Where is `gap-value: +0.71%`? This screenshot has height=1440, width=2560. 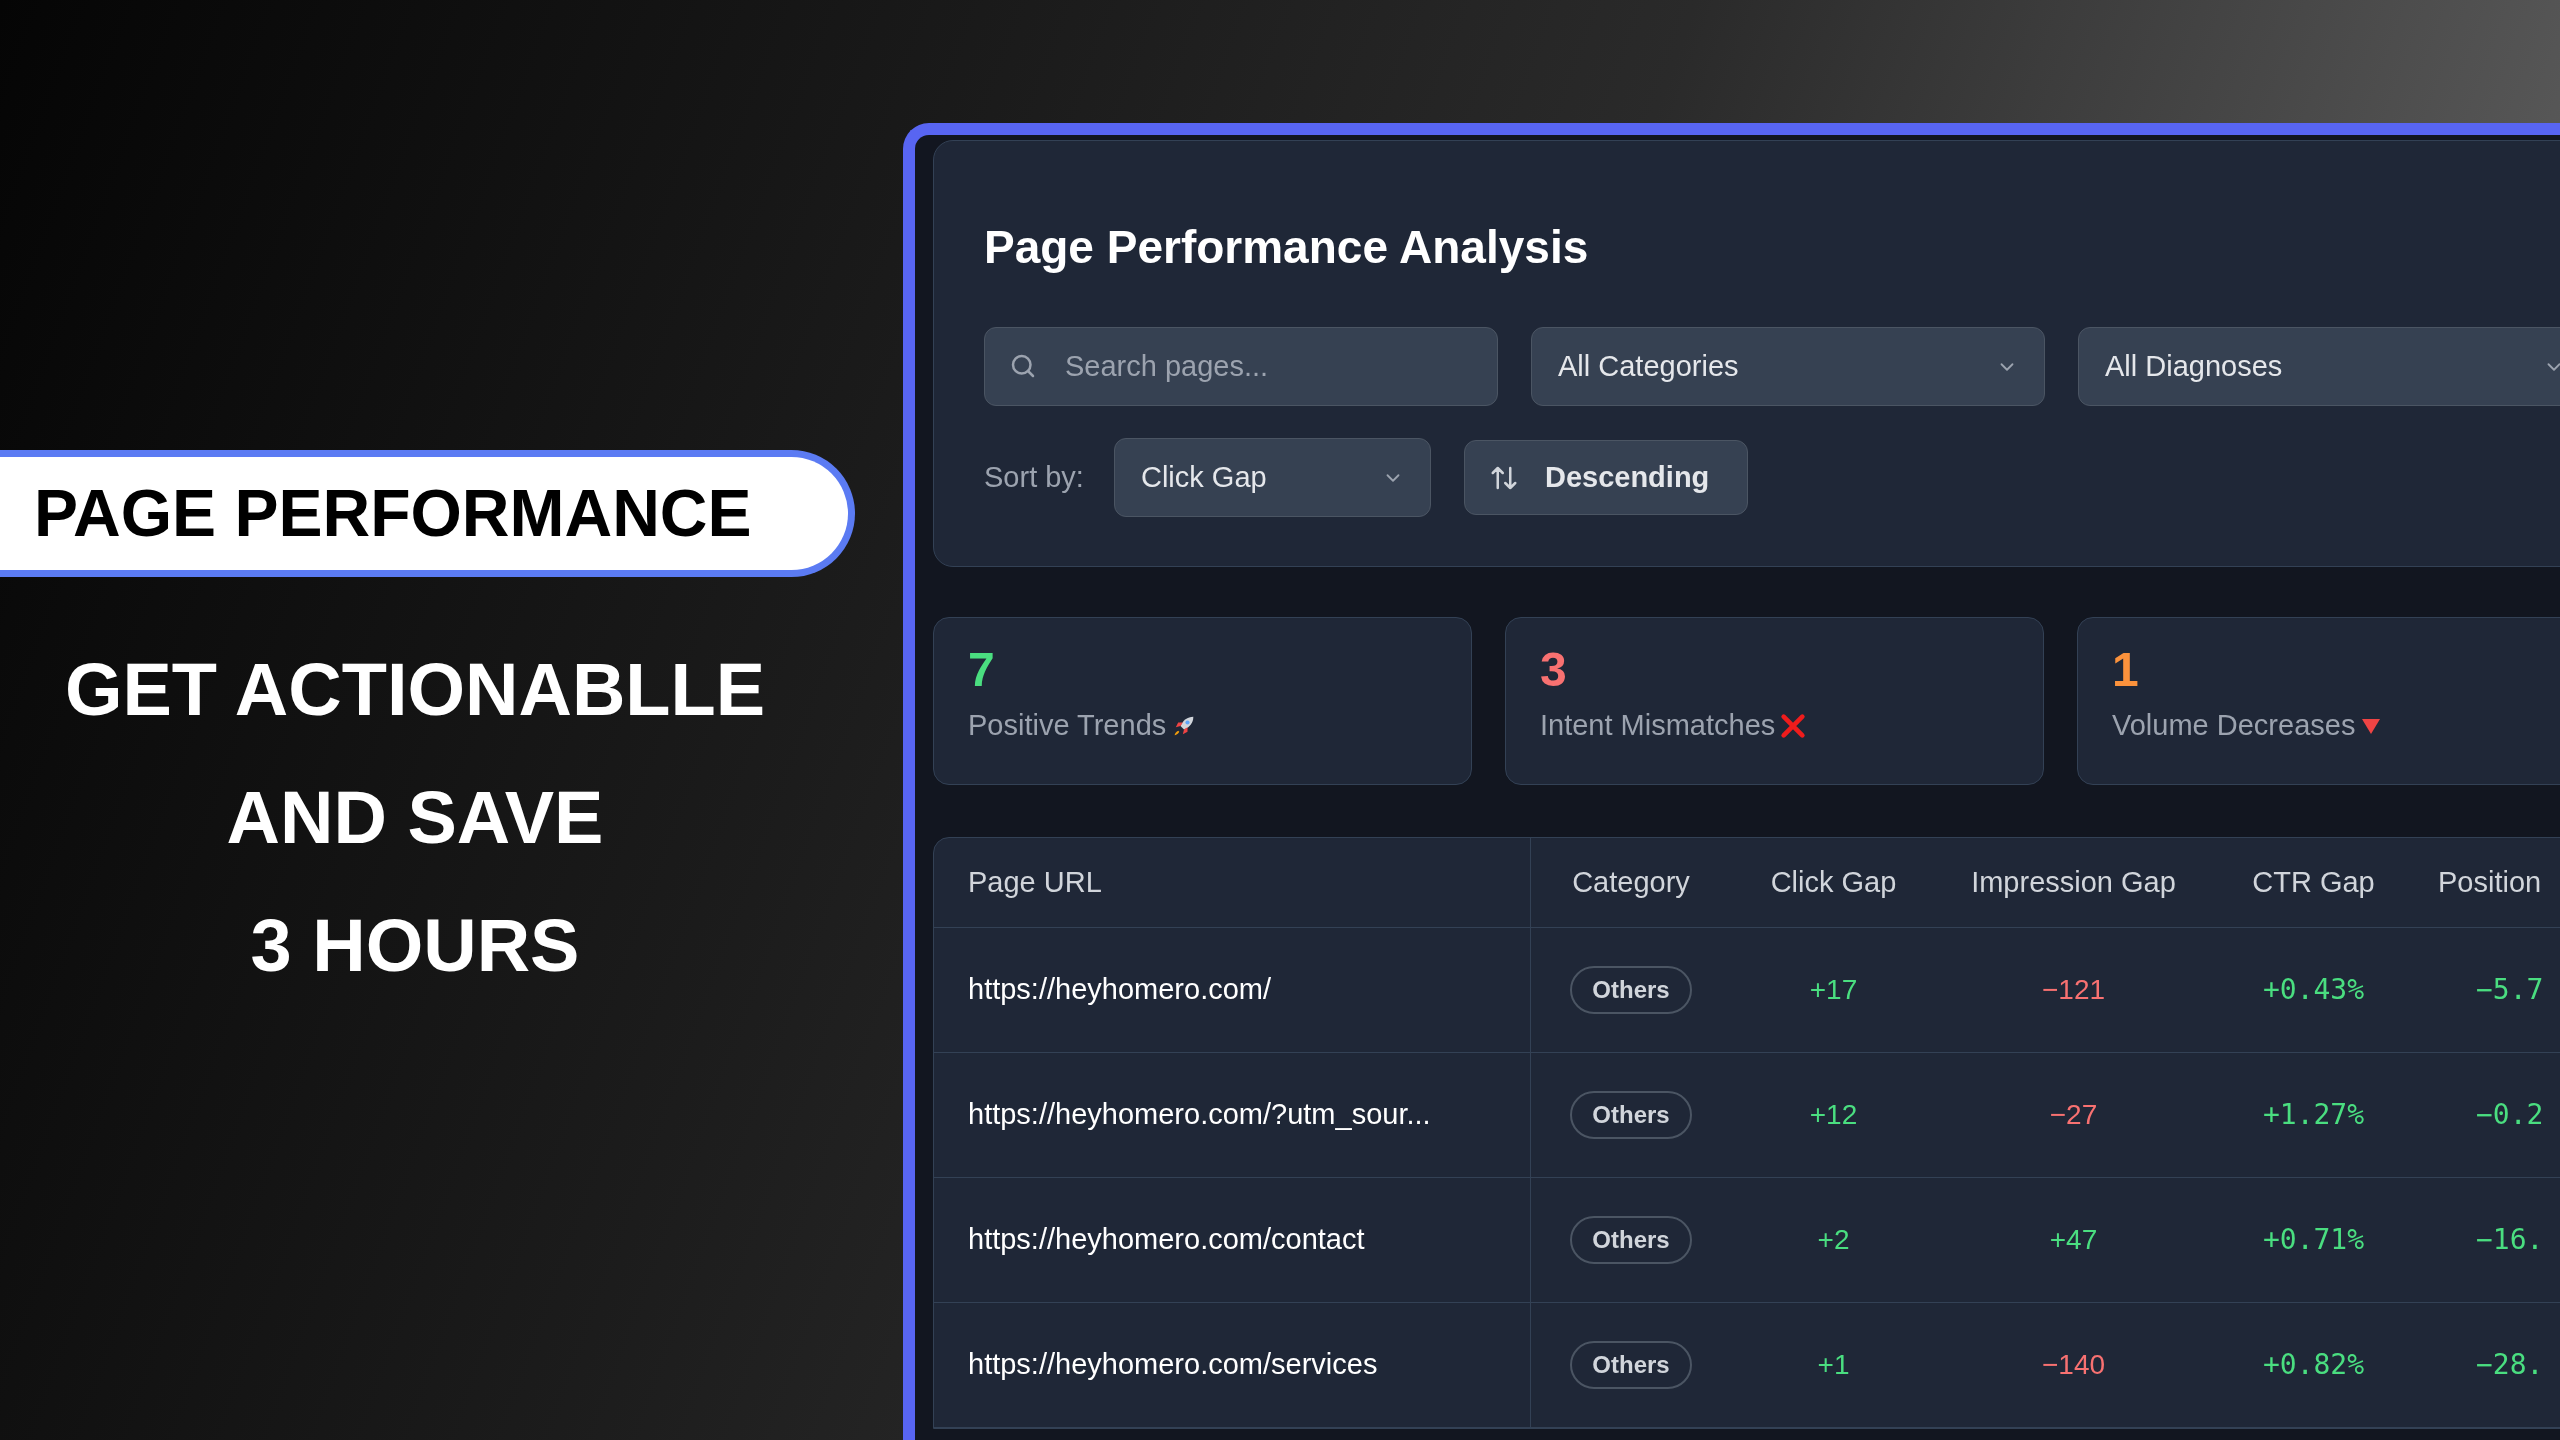 gap-value: +0.71% is located at coordinates (2313, 1240).